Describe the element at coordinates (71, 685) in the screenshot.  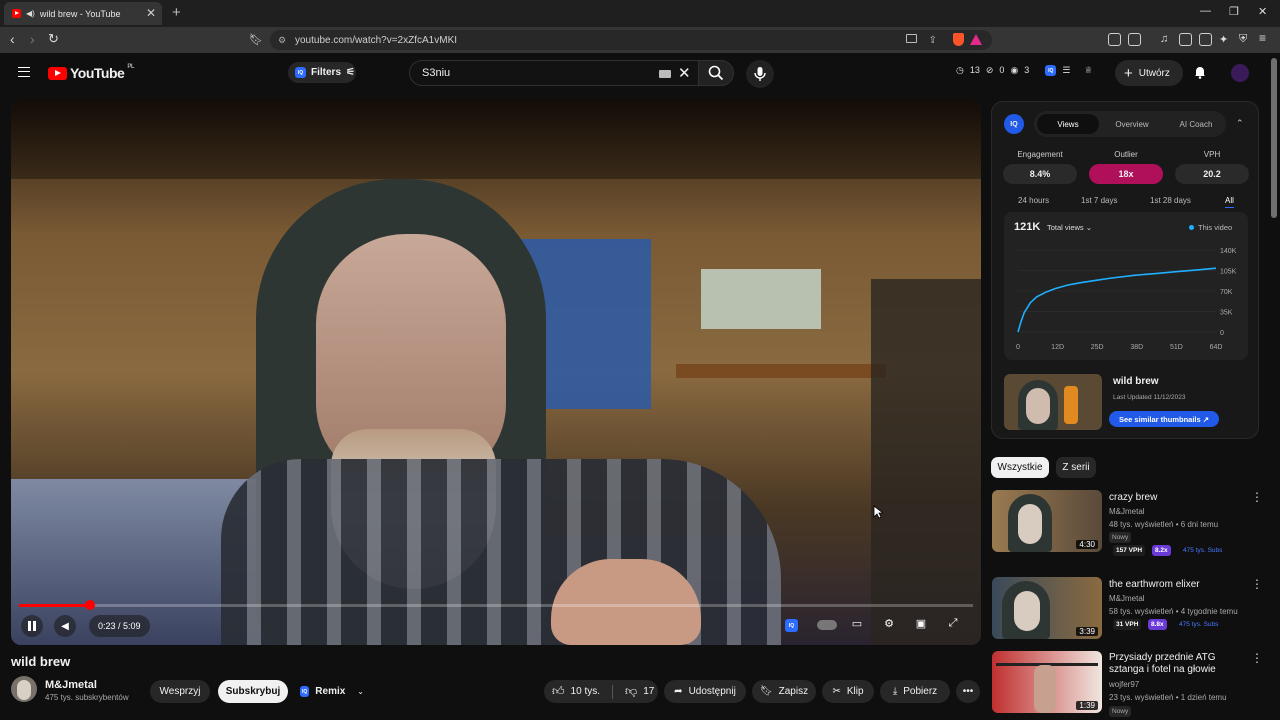
I see `channel-name: M&Jmetal` at that location.